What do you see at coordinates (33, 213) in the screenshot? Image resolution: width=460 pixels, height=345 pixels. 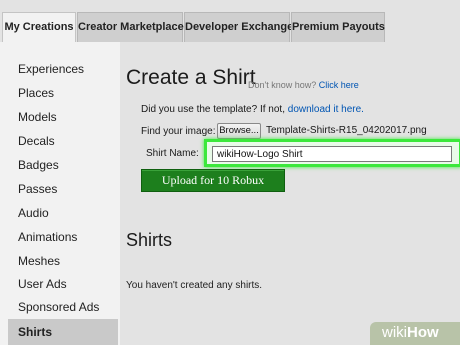 I see `sidebar-item-audio: Audio` at bounding box center [33, 213].